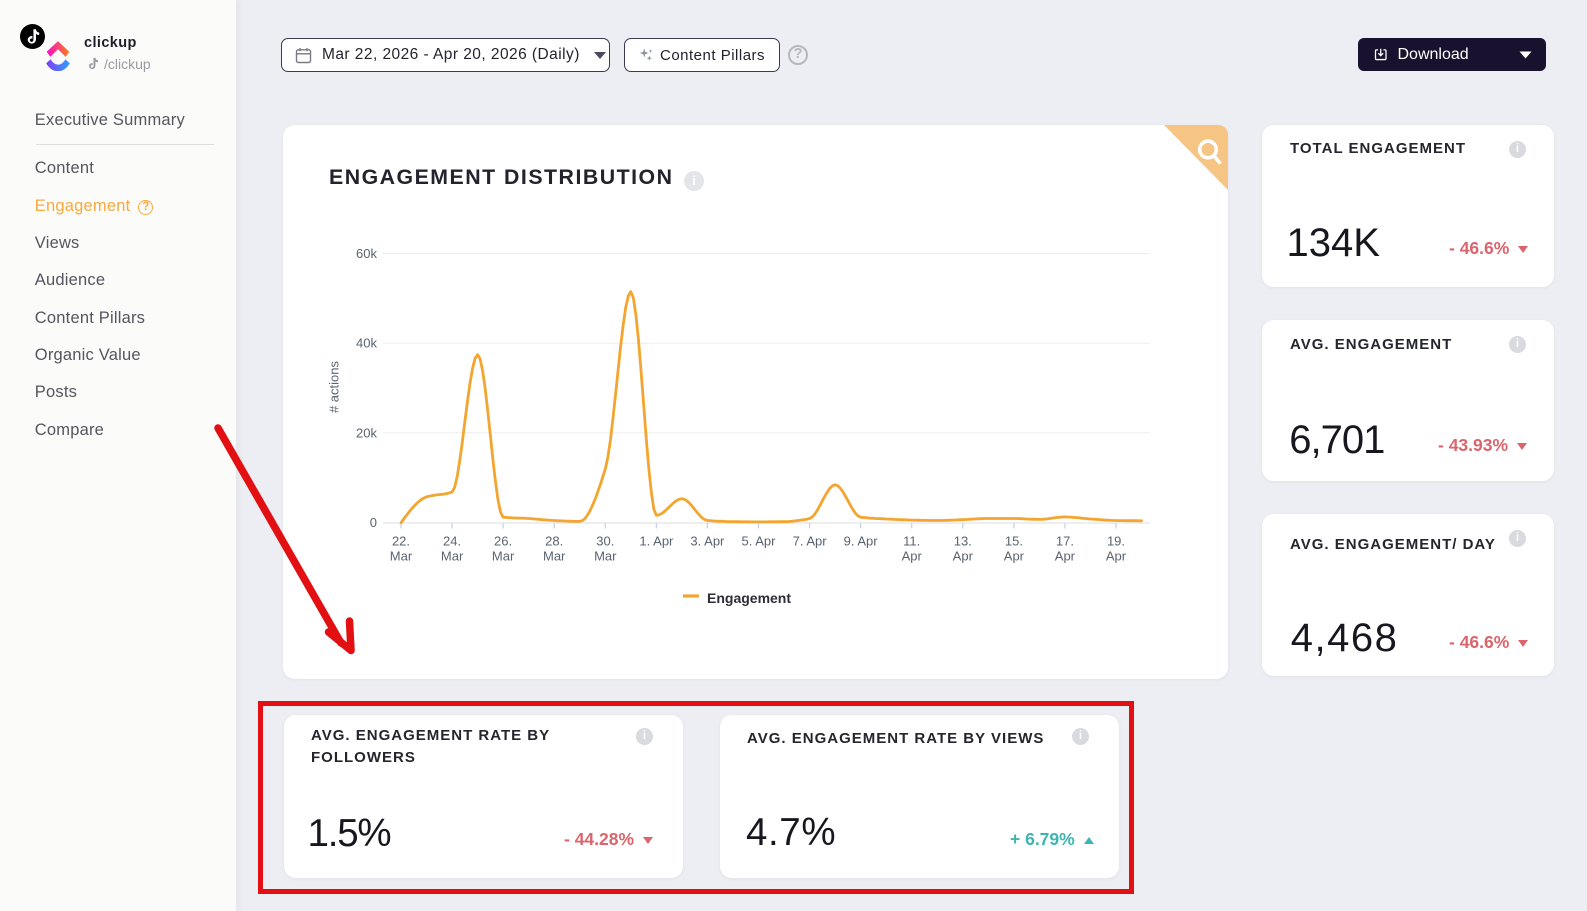 Image resolution: width=1587 pixels, height=911 pixels. What do you see at coordinates (759, 541) in the screenshot?
I see `svg-text: 5. Apr` at bounding box center [759, 541].